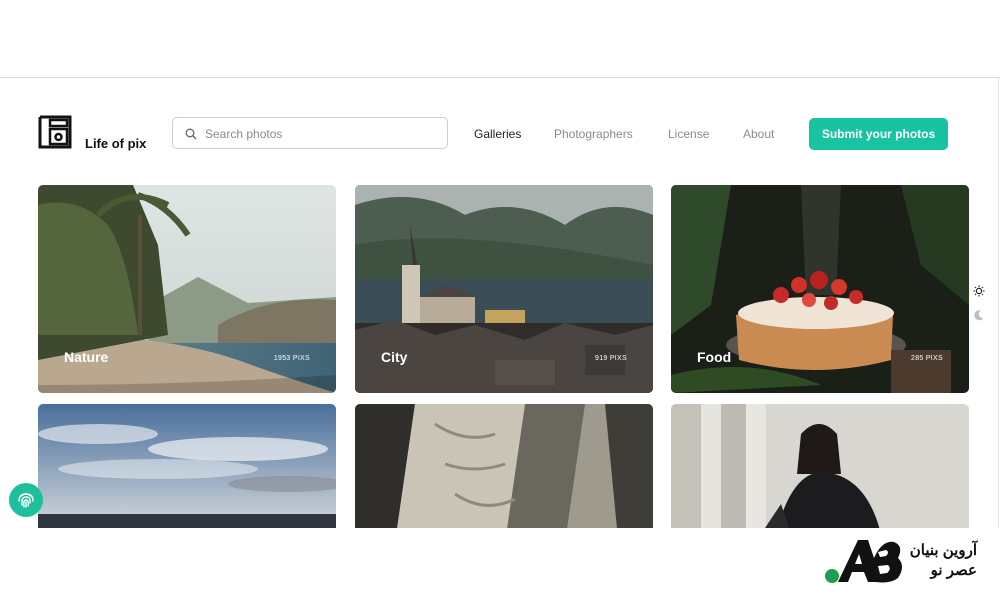 This screenshot has height=600, width=1000. I want to click on gallery-title: Nature, so click(86, 357).